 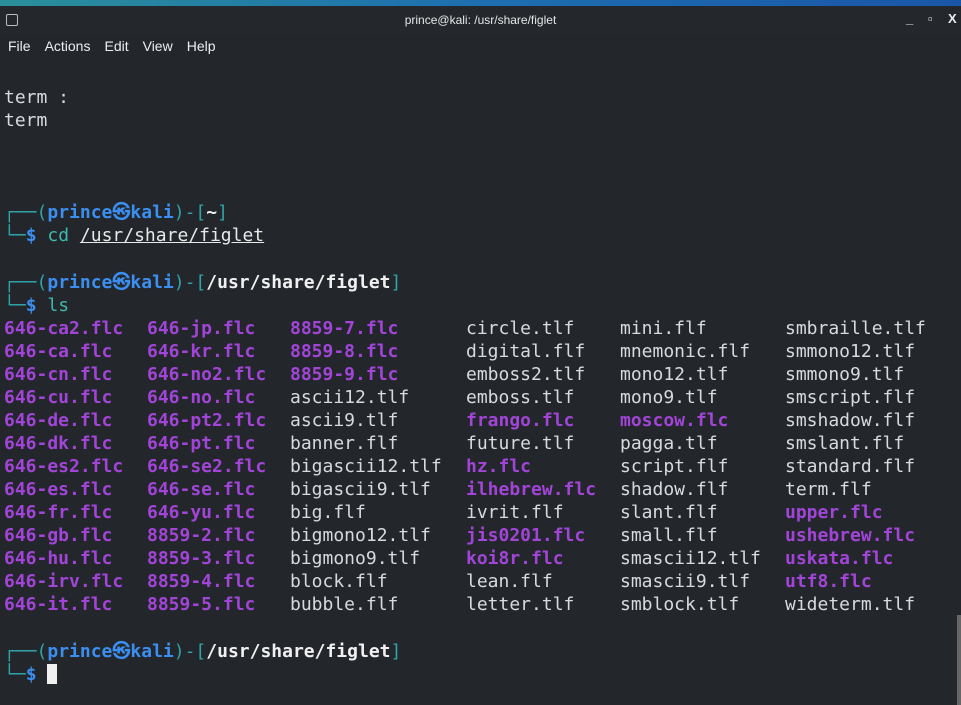 What do you see at coordinates (526, 374) in the screenshot?
I see `file-entry: emboss2.tlf` at bounding box center [526, 374].